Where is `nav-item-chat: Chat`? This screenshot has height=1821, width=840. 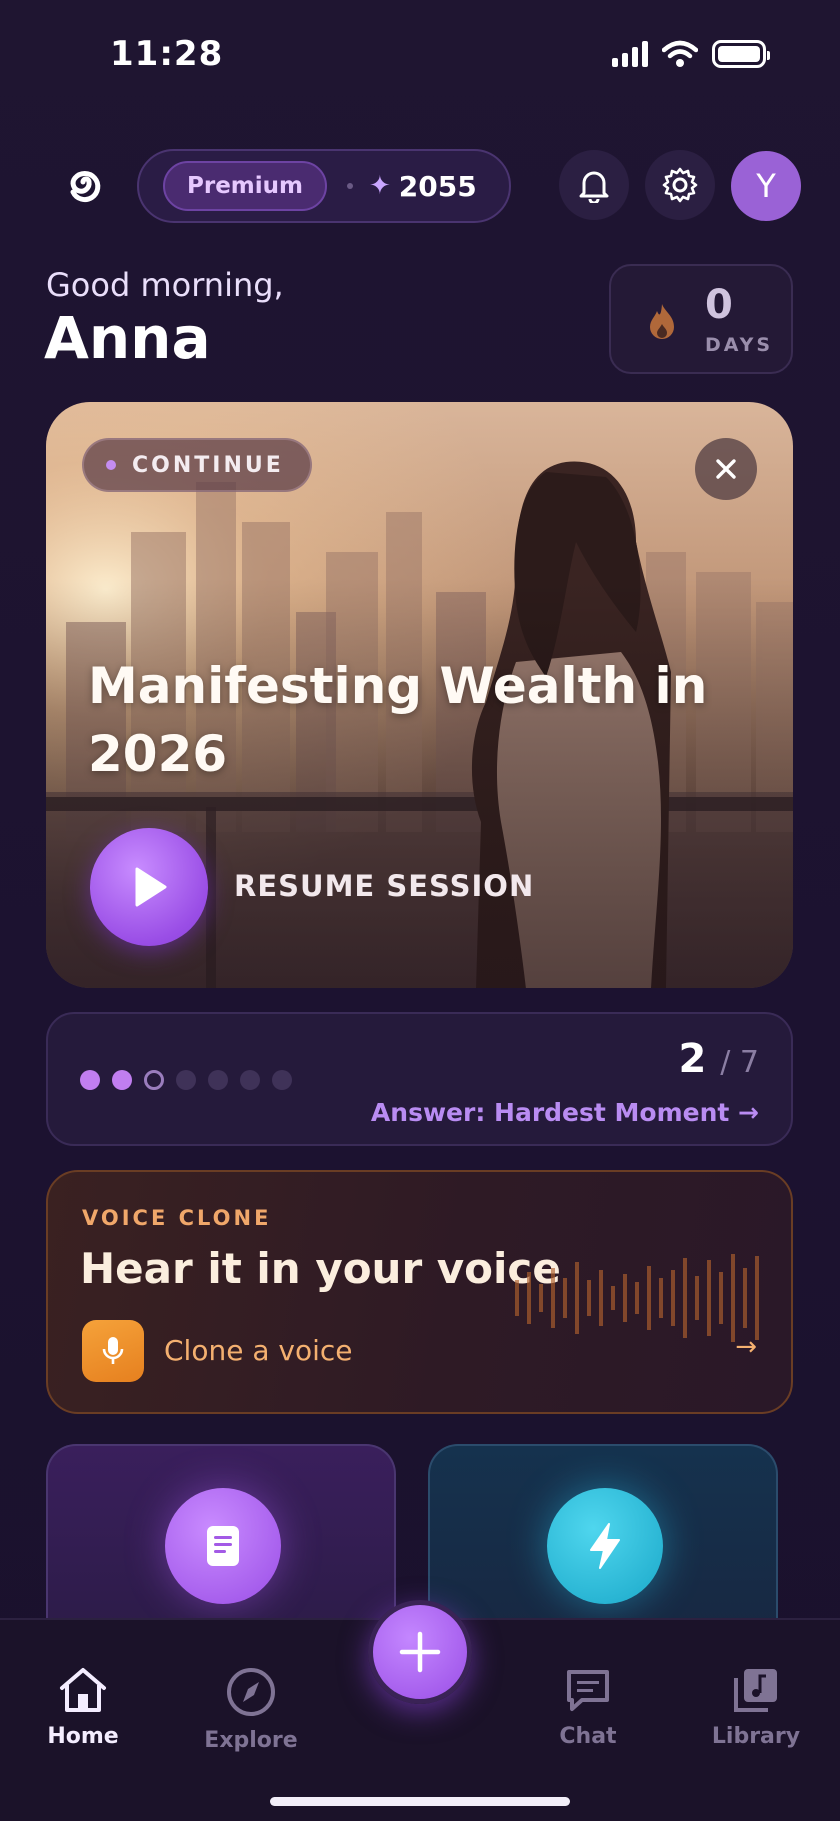
nav-item-chat: Chat is located at coordinates (588, 1707).